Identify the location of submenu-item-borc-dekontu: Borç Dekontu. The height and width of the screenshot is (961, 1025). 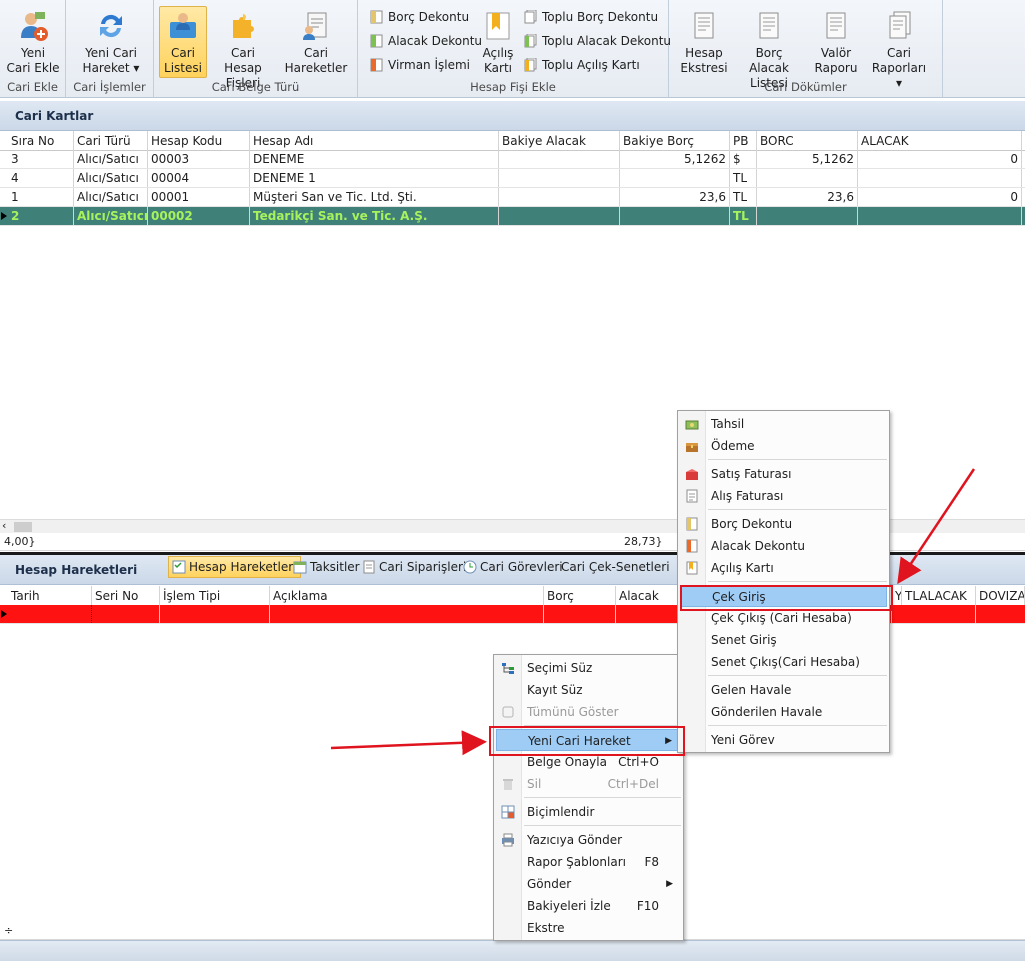
(783, 524).